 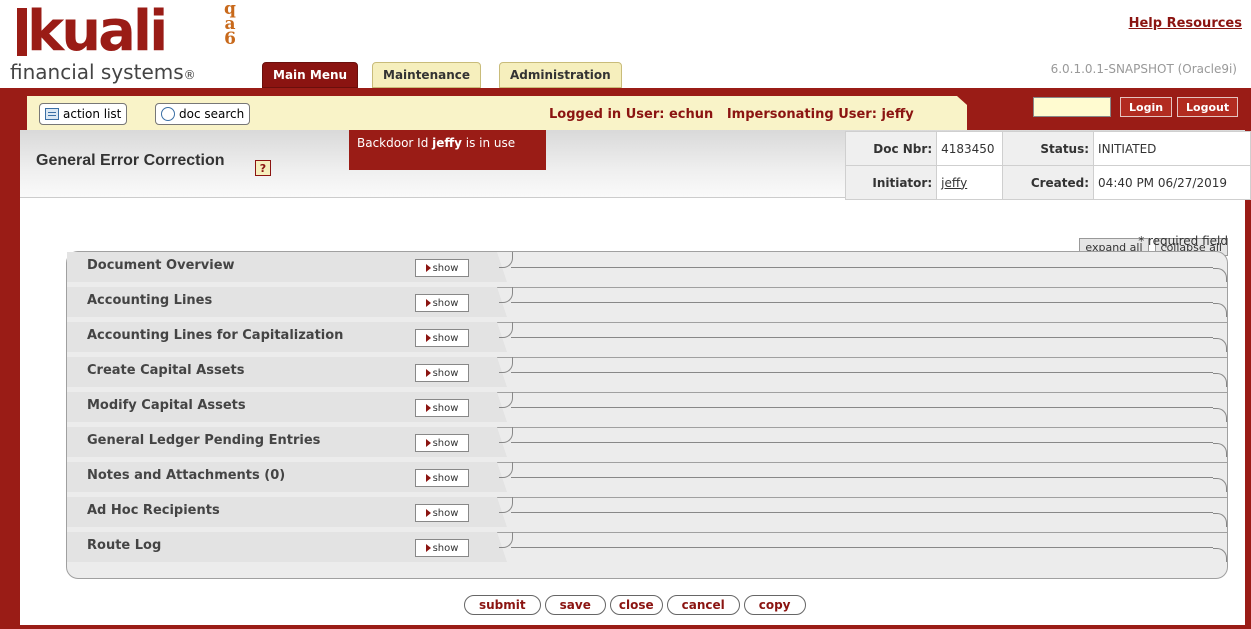 I want to click on backdoor-login-input, so click(x=1072, y=107).